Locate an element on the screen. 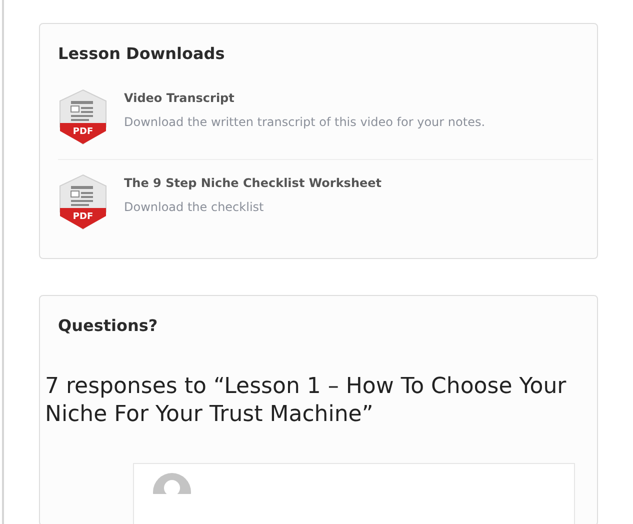  card-title: Questions? is located at coordinates (108, 325).